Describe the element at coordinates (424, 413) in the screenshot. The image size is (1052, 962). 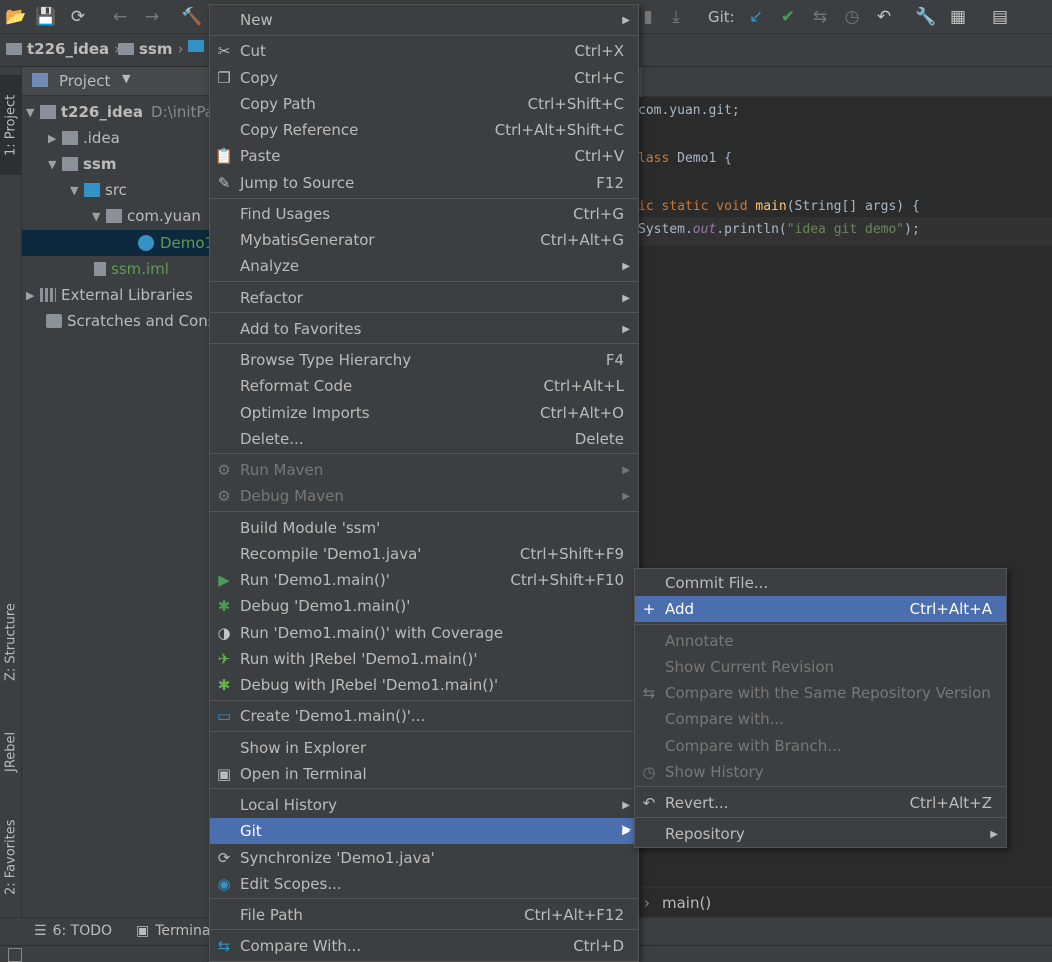
I see `menu-item-optimize-imports: Optimize Imports Ctrl+Alt+O` at that location.